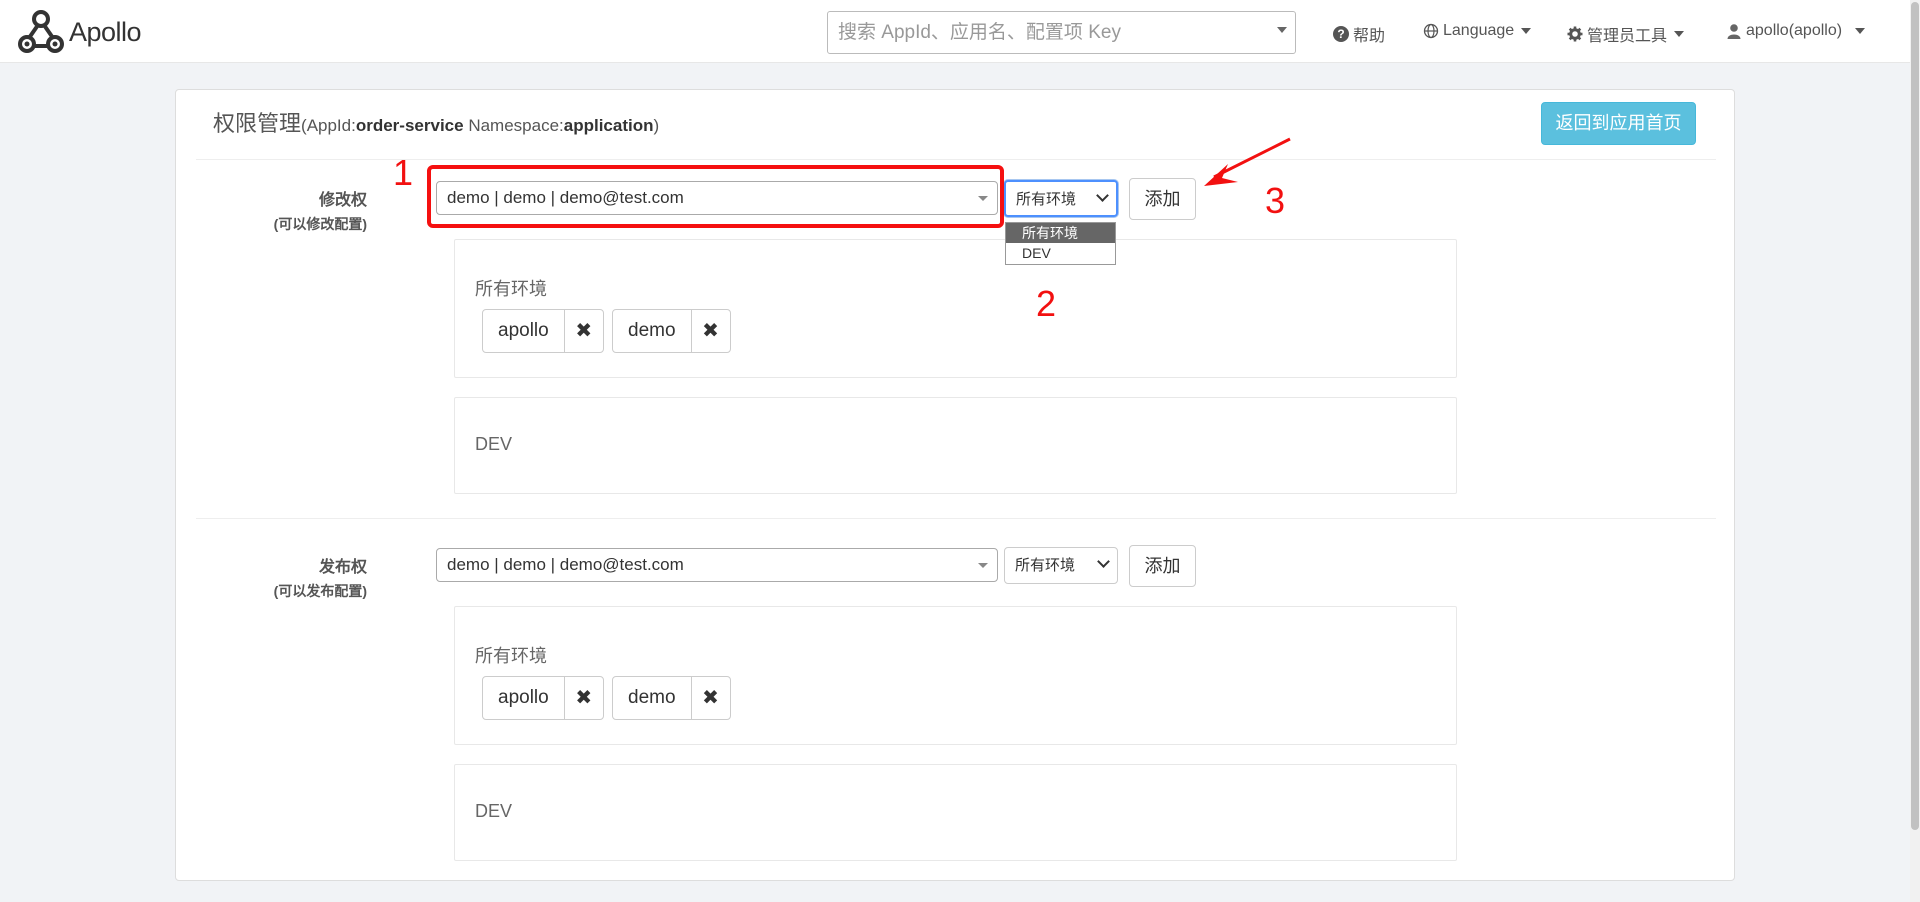 The width and height of the screenshot is (1920, 902). I want to click on section-title: 发布权, so click(342, 567).